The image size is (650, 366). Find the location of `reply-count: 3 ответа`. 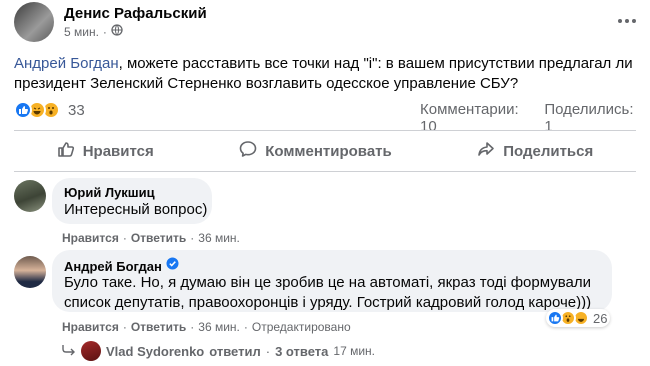

reply-count: 3 ответа is located at coordinates (302, 351).